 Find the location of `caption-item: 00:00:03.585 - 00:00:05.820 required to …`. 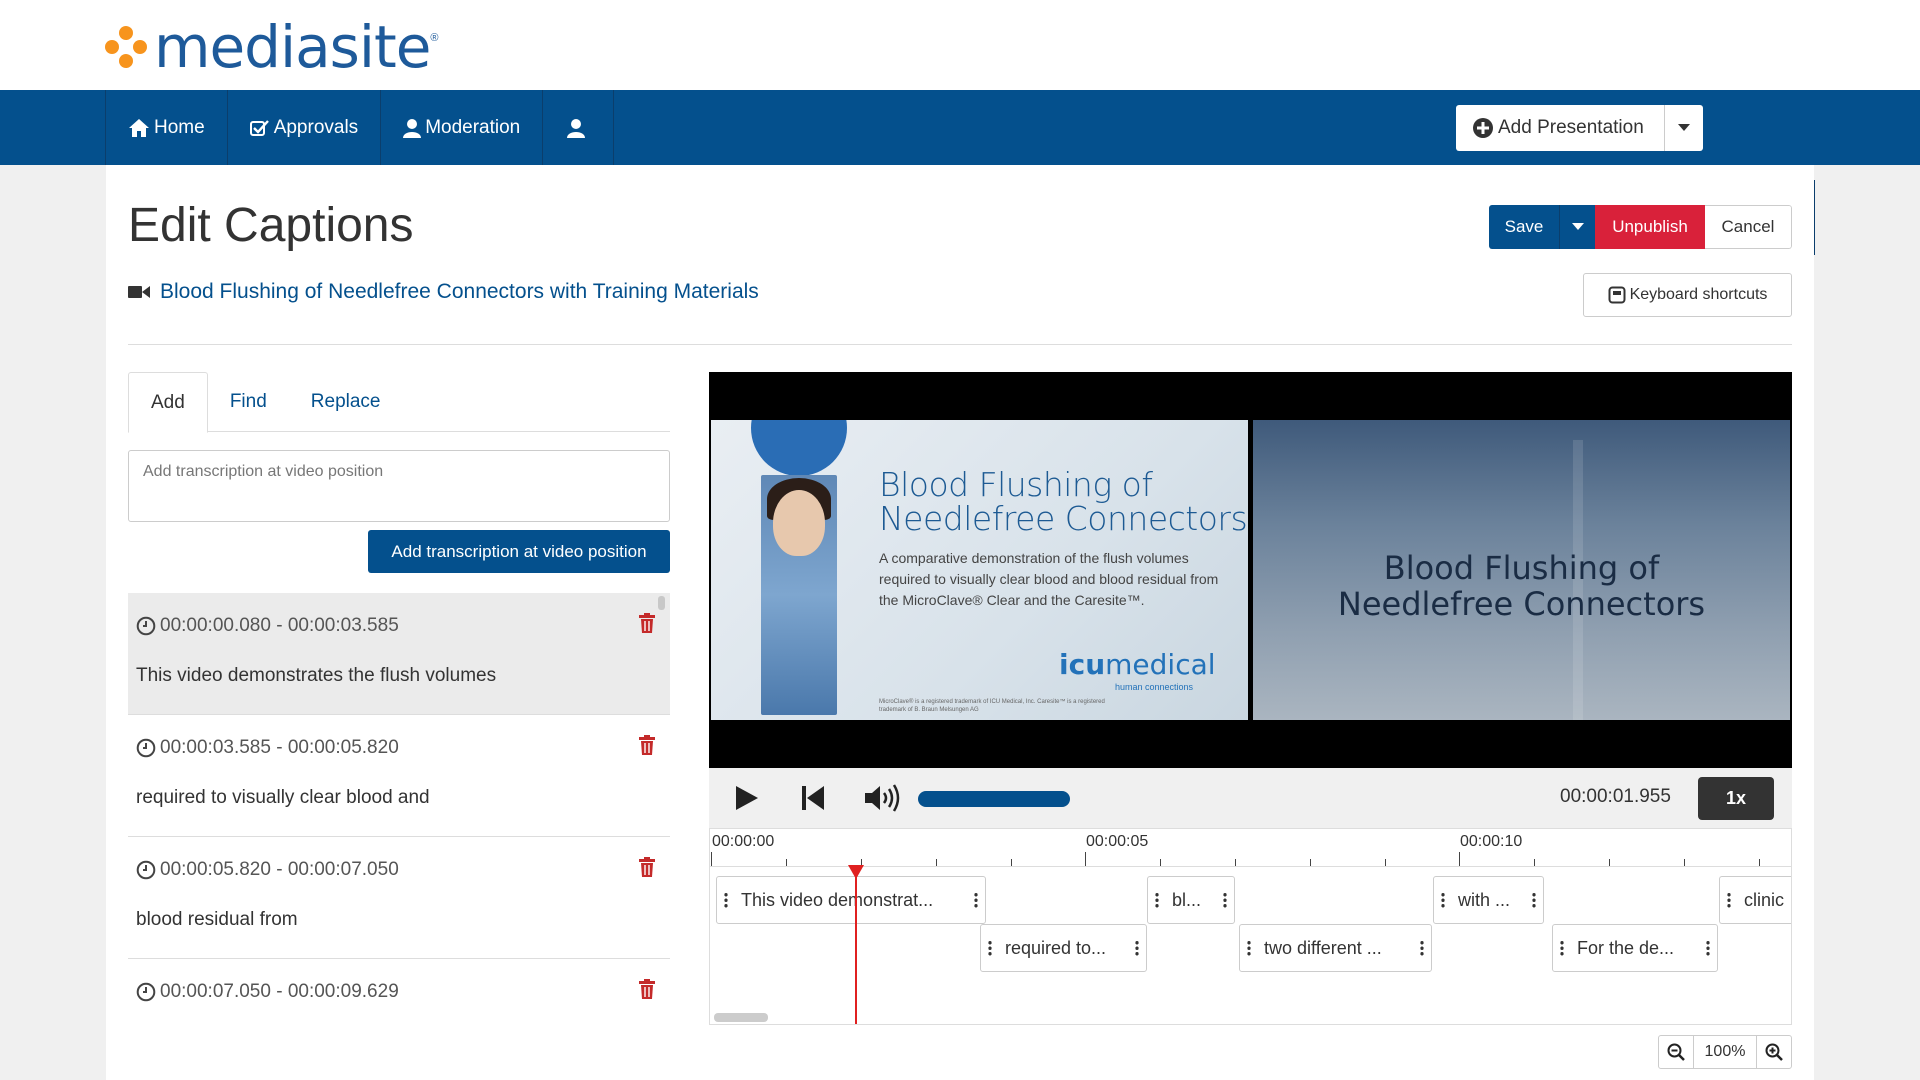

caption-item: 00:00:03.585 - 00:00:05.820 required to … is located at coordinates (399, 776).